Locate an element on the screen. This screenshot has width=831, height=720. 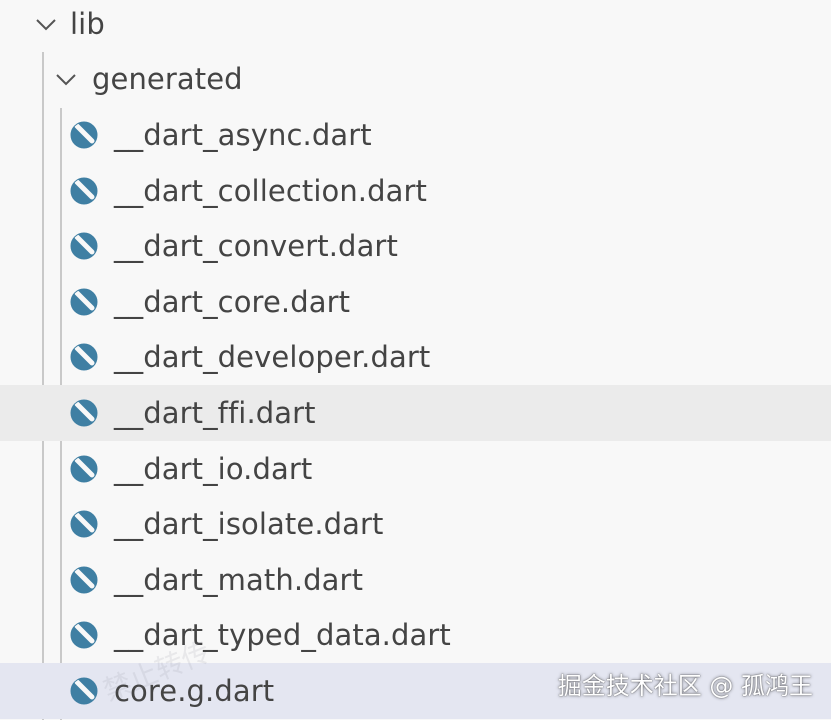
file-row: __dart_isolate.dart is located at coordinates (415, 524).